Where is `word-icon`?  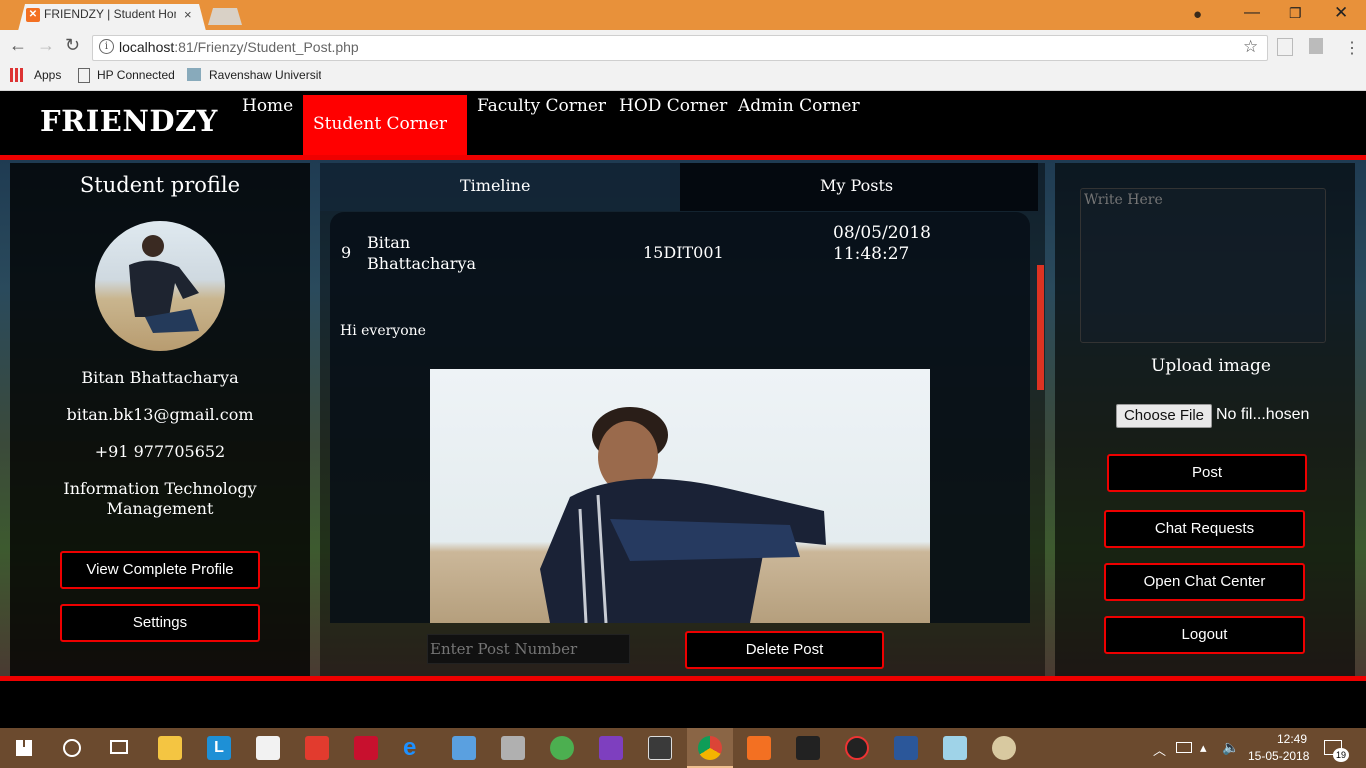
word-icon is located at coordinates (906, 748).